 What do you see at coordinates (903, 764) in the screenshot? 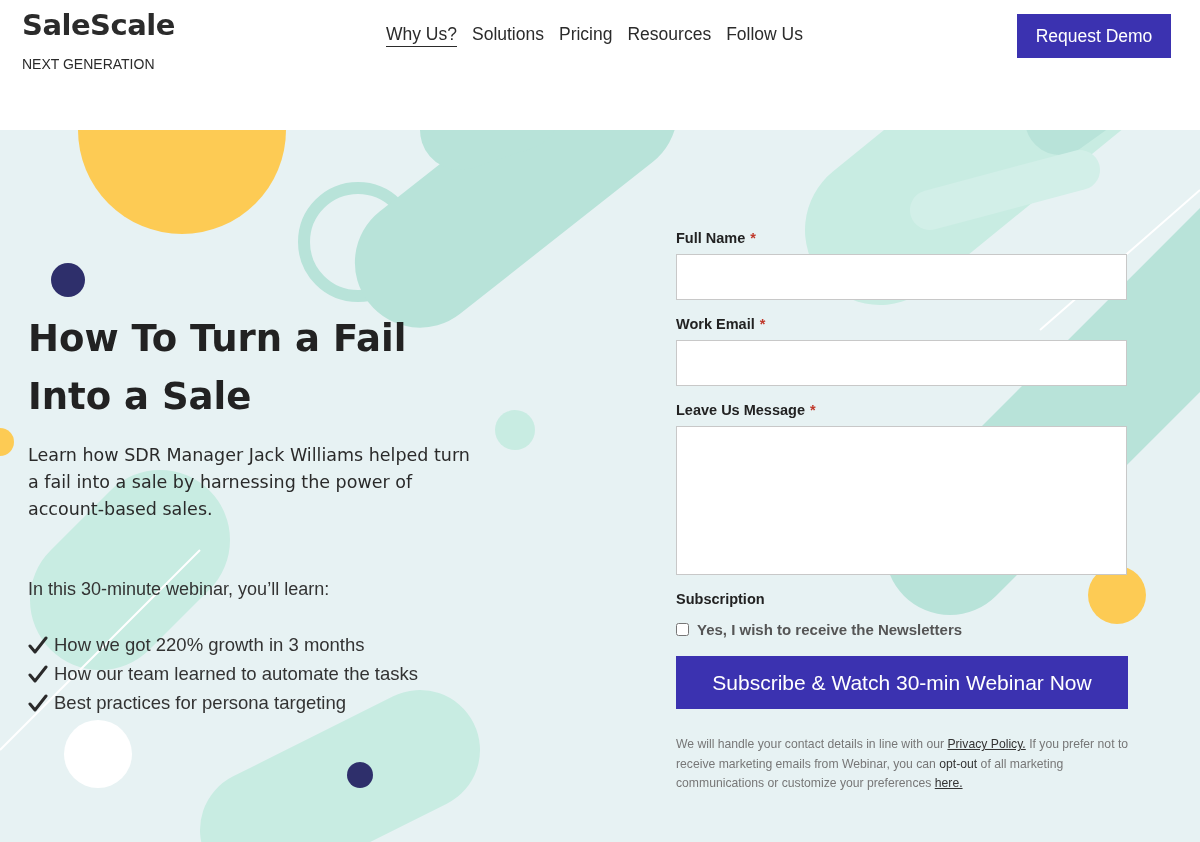
I see `privacy-notice: We will handle your contact details in line with our Privacy Policy. If you prefer not to receive marketing emails from Webinar, you can opt-out of all marketing communications or customize your preferences here.` at bounding box center [903, 764].